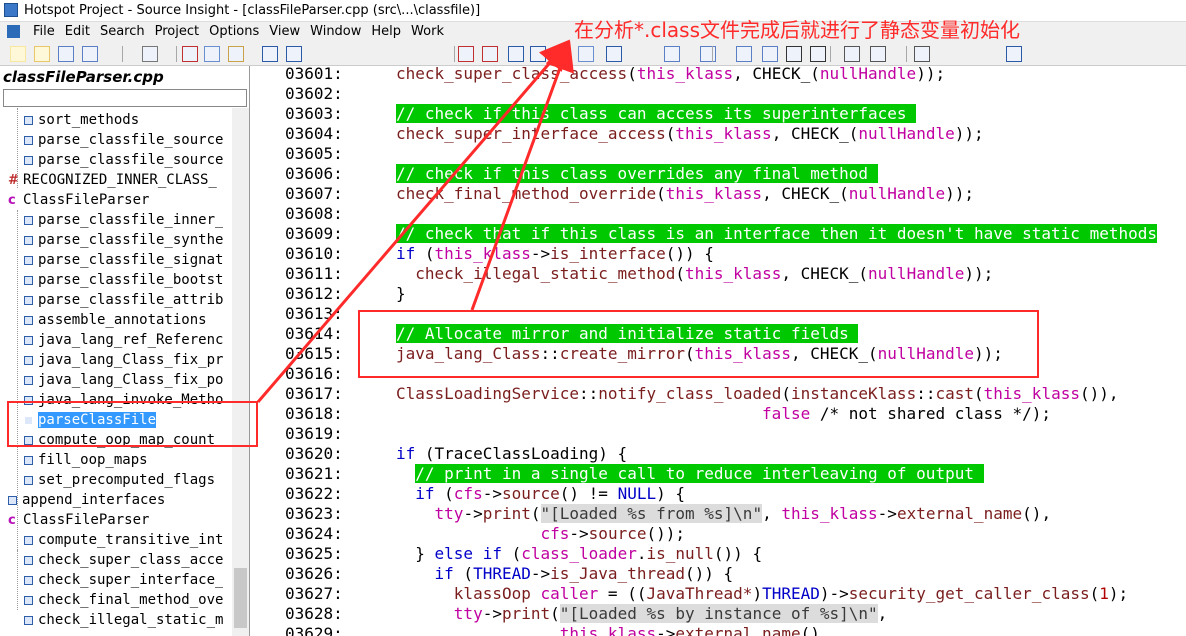 The width and height of the screenshot is (1186, 636). I want to click on relation-icon, so click(818, 54).